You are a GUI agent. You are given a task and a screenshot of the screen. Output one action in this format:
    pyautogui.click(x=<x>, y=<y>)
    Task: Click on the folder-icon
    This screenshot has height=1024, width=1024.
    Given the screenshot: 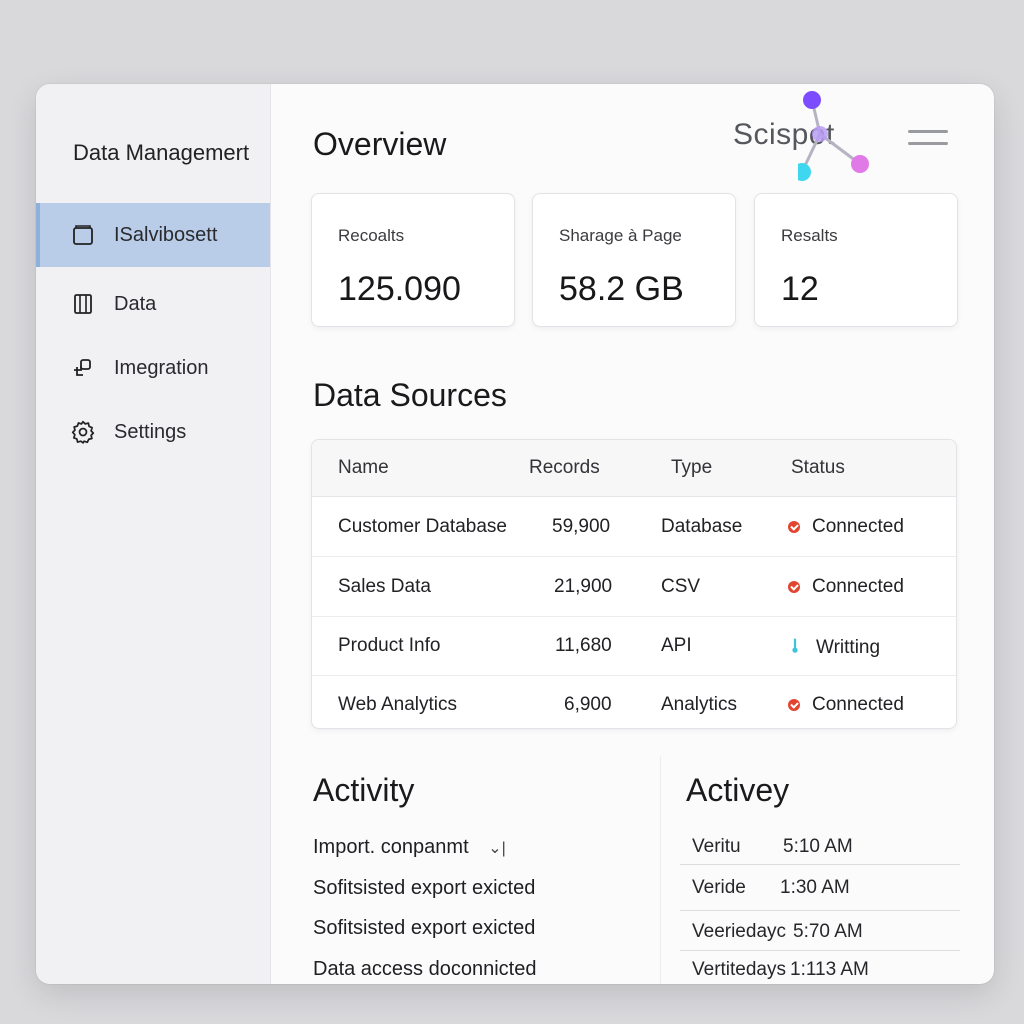 What is the action you would take?
    pyautogui.click(x=83, y=235)
    